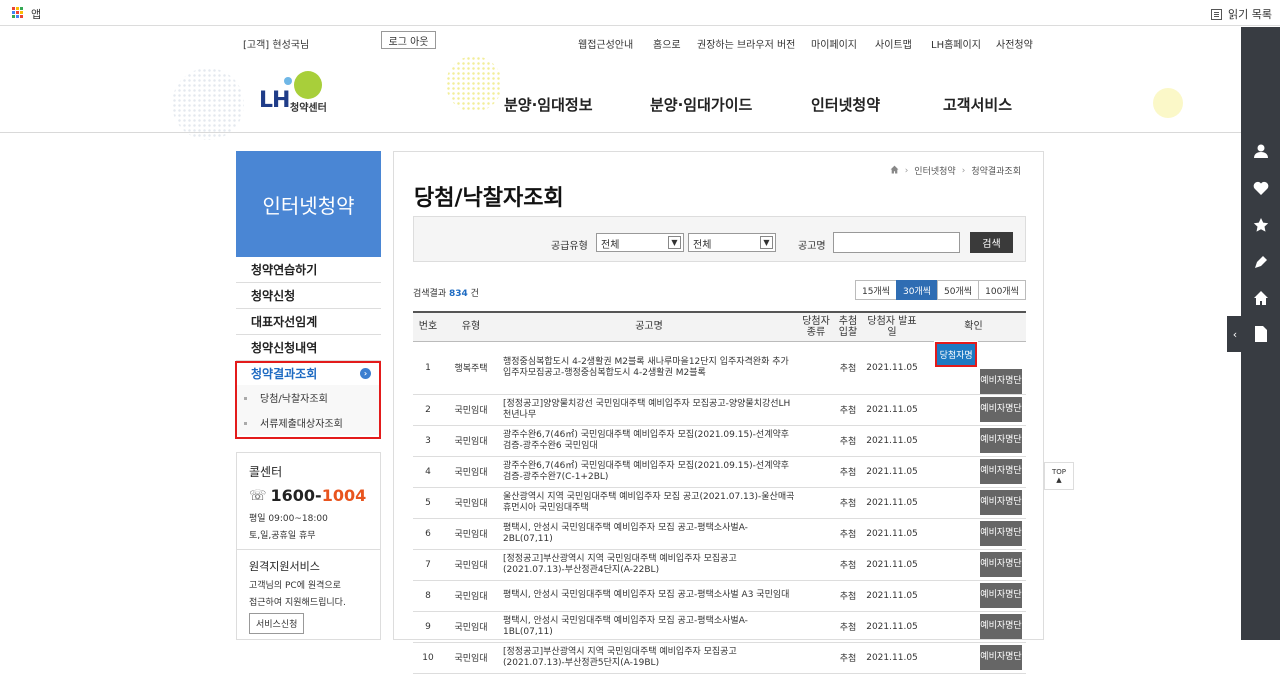 Image resolution: width=1280 pixels, height=674 pixels. What do you see at coordinates (896, 242) in the screenshot?
I see `notice-name-input` at bounding box center [896, 242].